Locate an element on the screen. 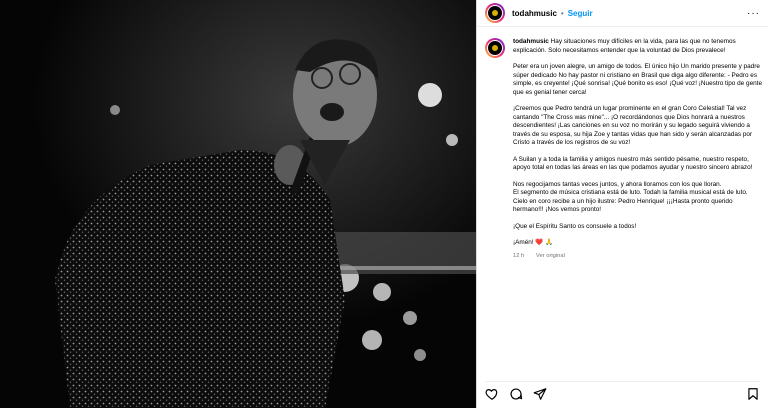 This screenshot has height=408, width=768. avatar is located at coordinates (495, 13).